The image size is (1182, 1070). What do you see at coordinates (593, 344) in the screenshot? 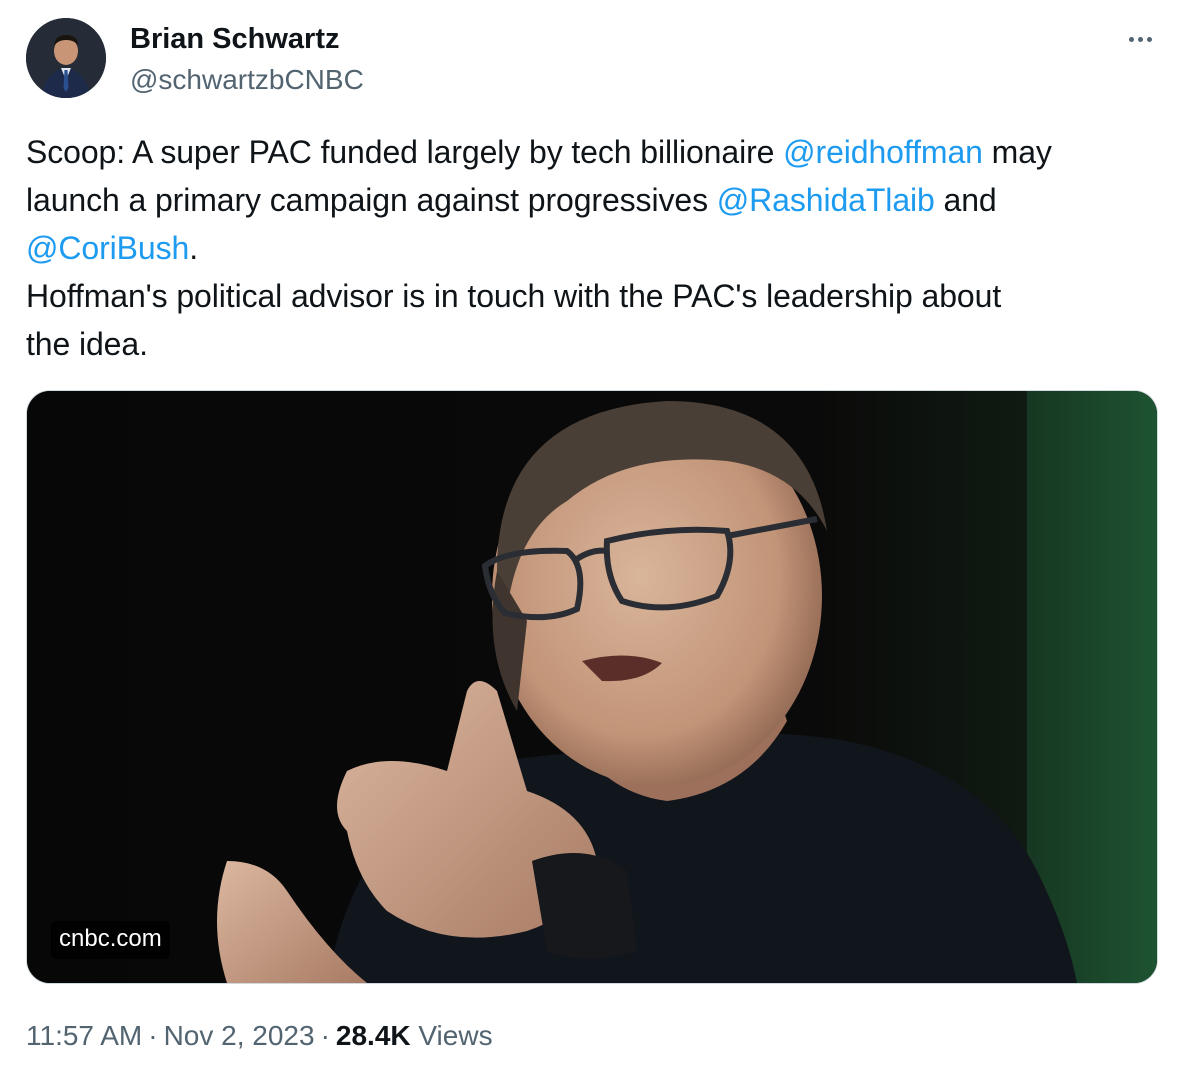
I see `tweet-text-line: the idea.` at bounding box center [593, 344].